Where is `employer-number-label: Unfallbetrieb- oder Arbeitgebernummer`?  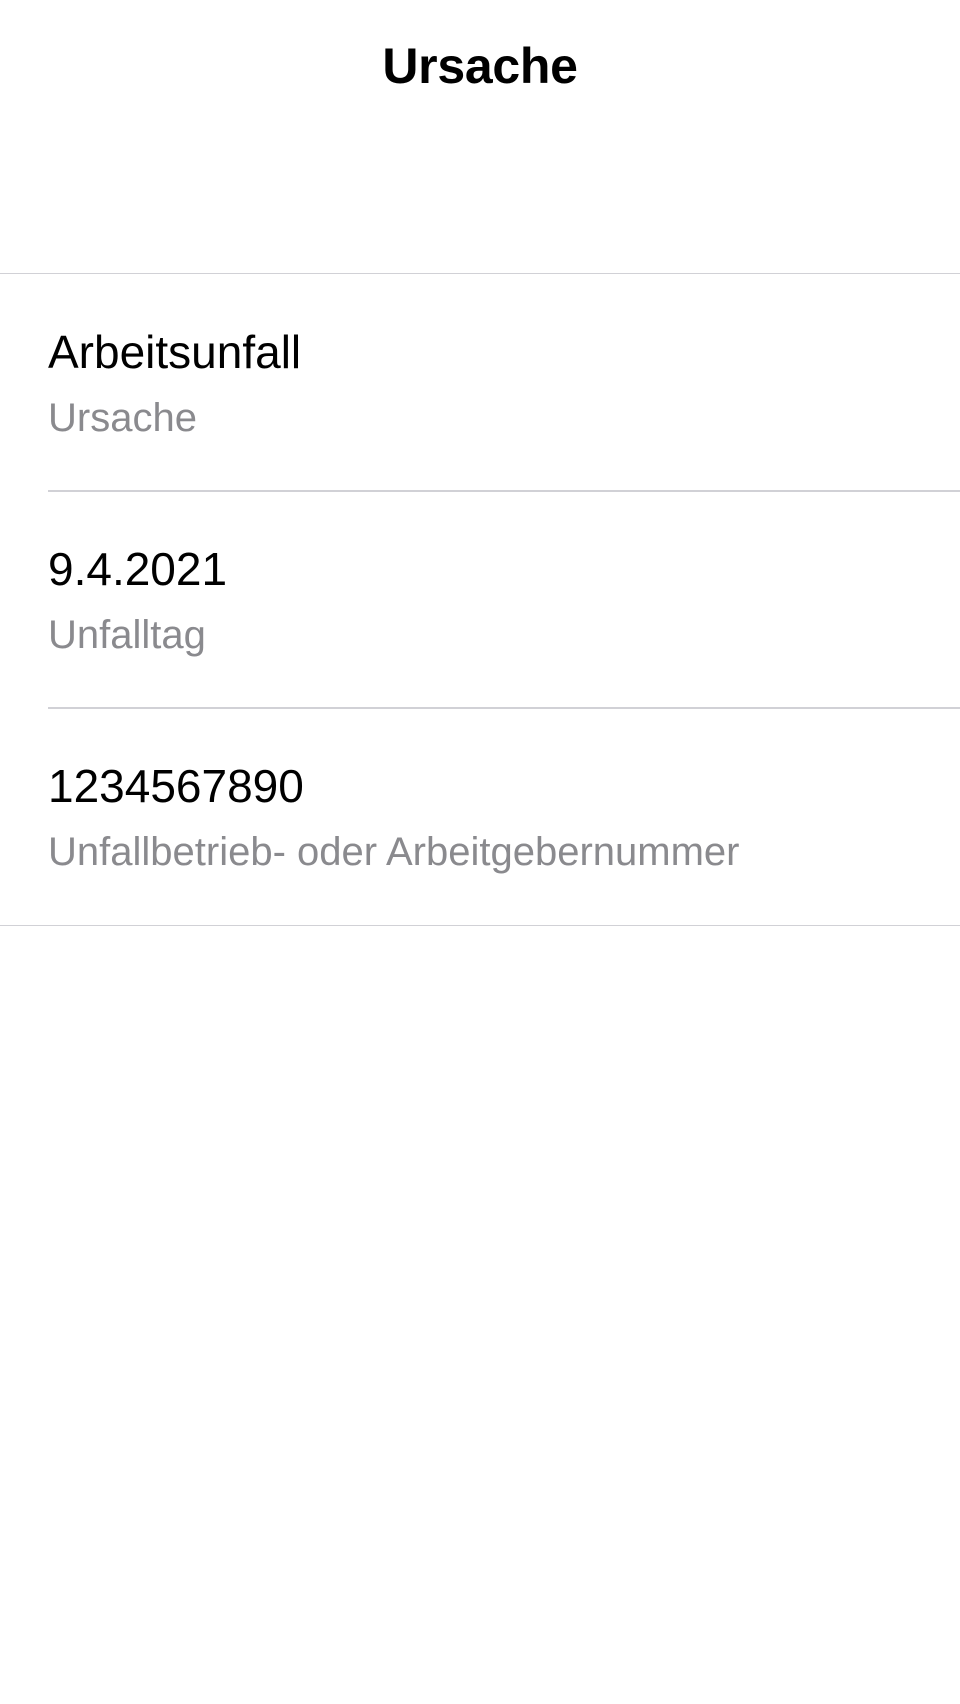 employer-number-label: Unfallbetrieb- oder Arbeitgebernummer is located at coordinates (394, 852).